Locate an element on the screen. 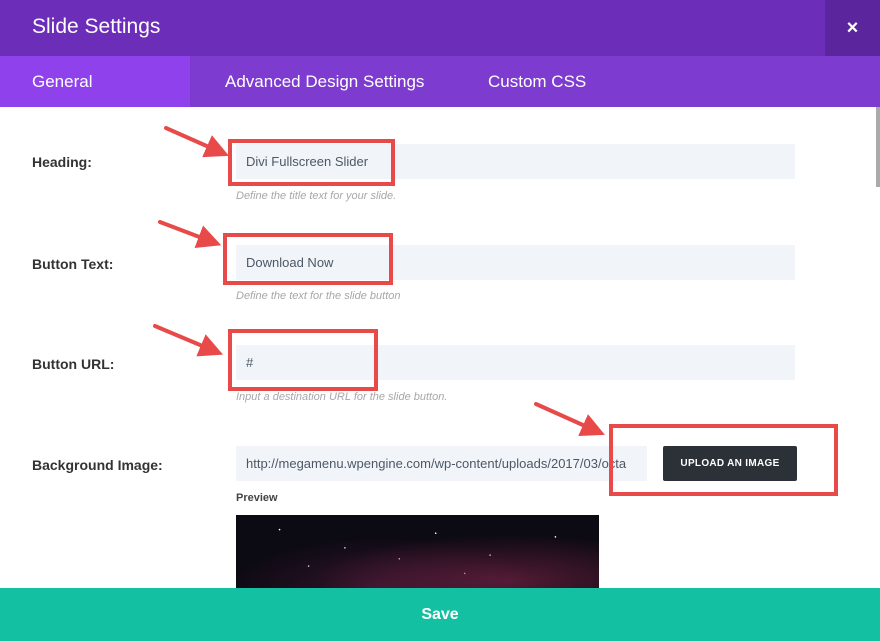 This screenshot has height=641, width=880. dialog-title: Slide Settings is located at coordinates (96, 26).